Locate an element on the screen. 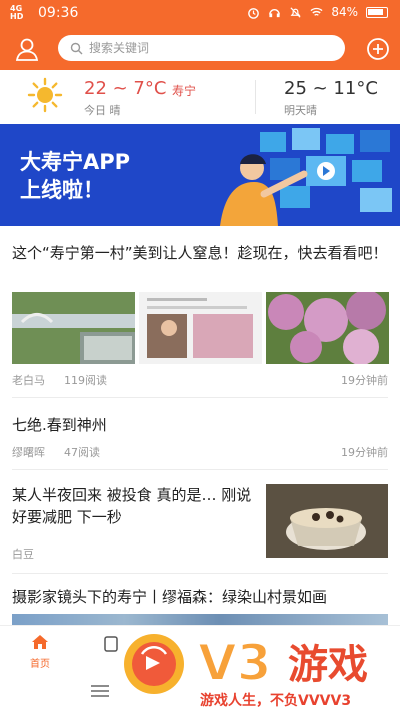 This screenshot has height=711, width=400. watermark-brand: V3 is located at coordinates (235, 663).